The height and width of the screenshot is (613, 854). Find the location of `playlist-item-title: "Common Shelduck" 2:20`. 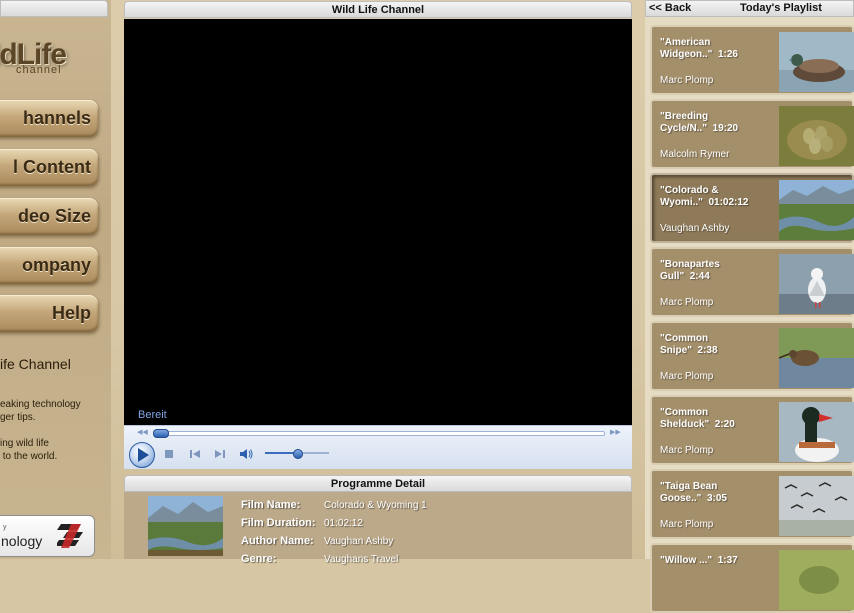

playlist-item-title: "Common Shelduck" 2:20 is located at coordinates (697, 418).